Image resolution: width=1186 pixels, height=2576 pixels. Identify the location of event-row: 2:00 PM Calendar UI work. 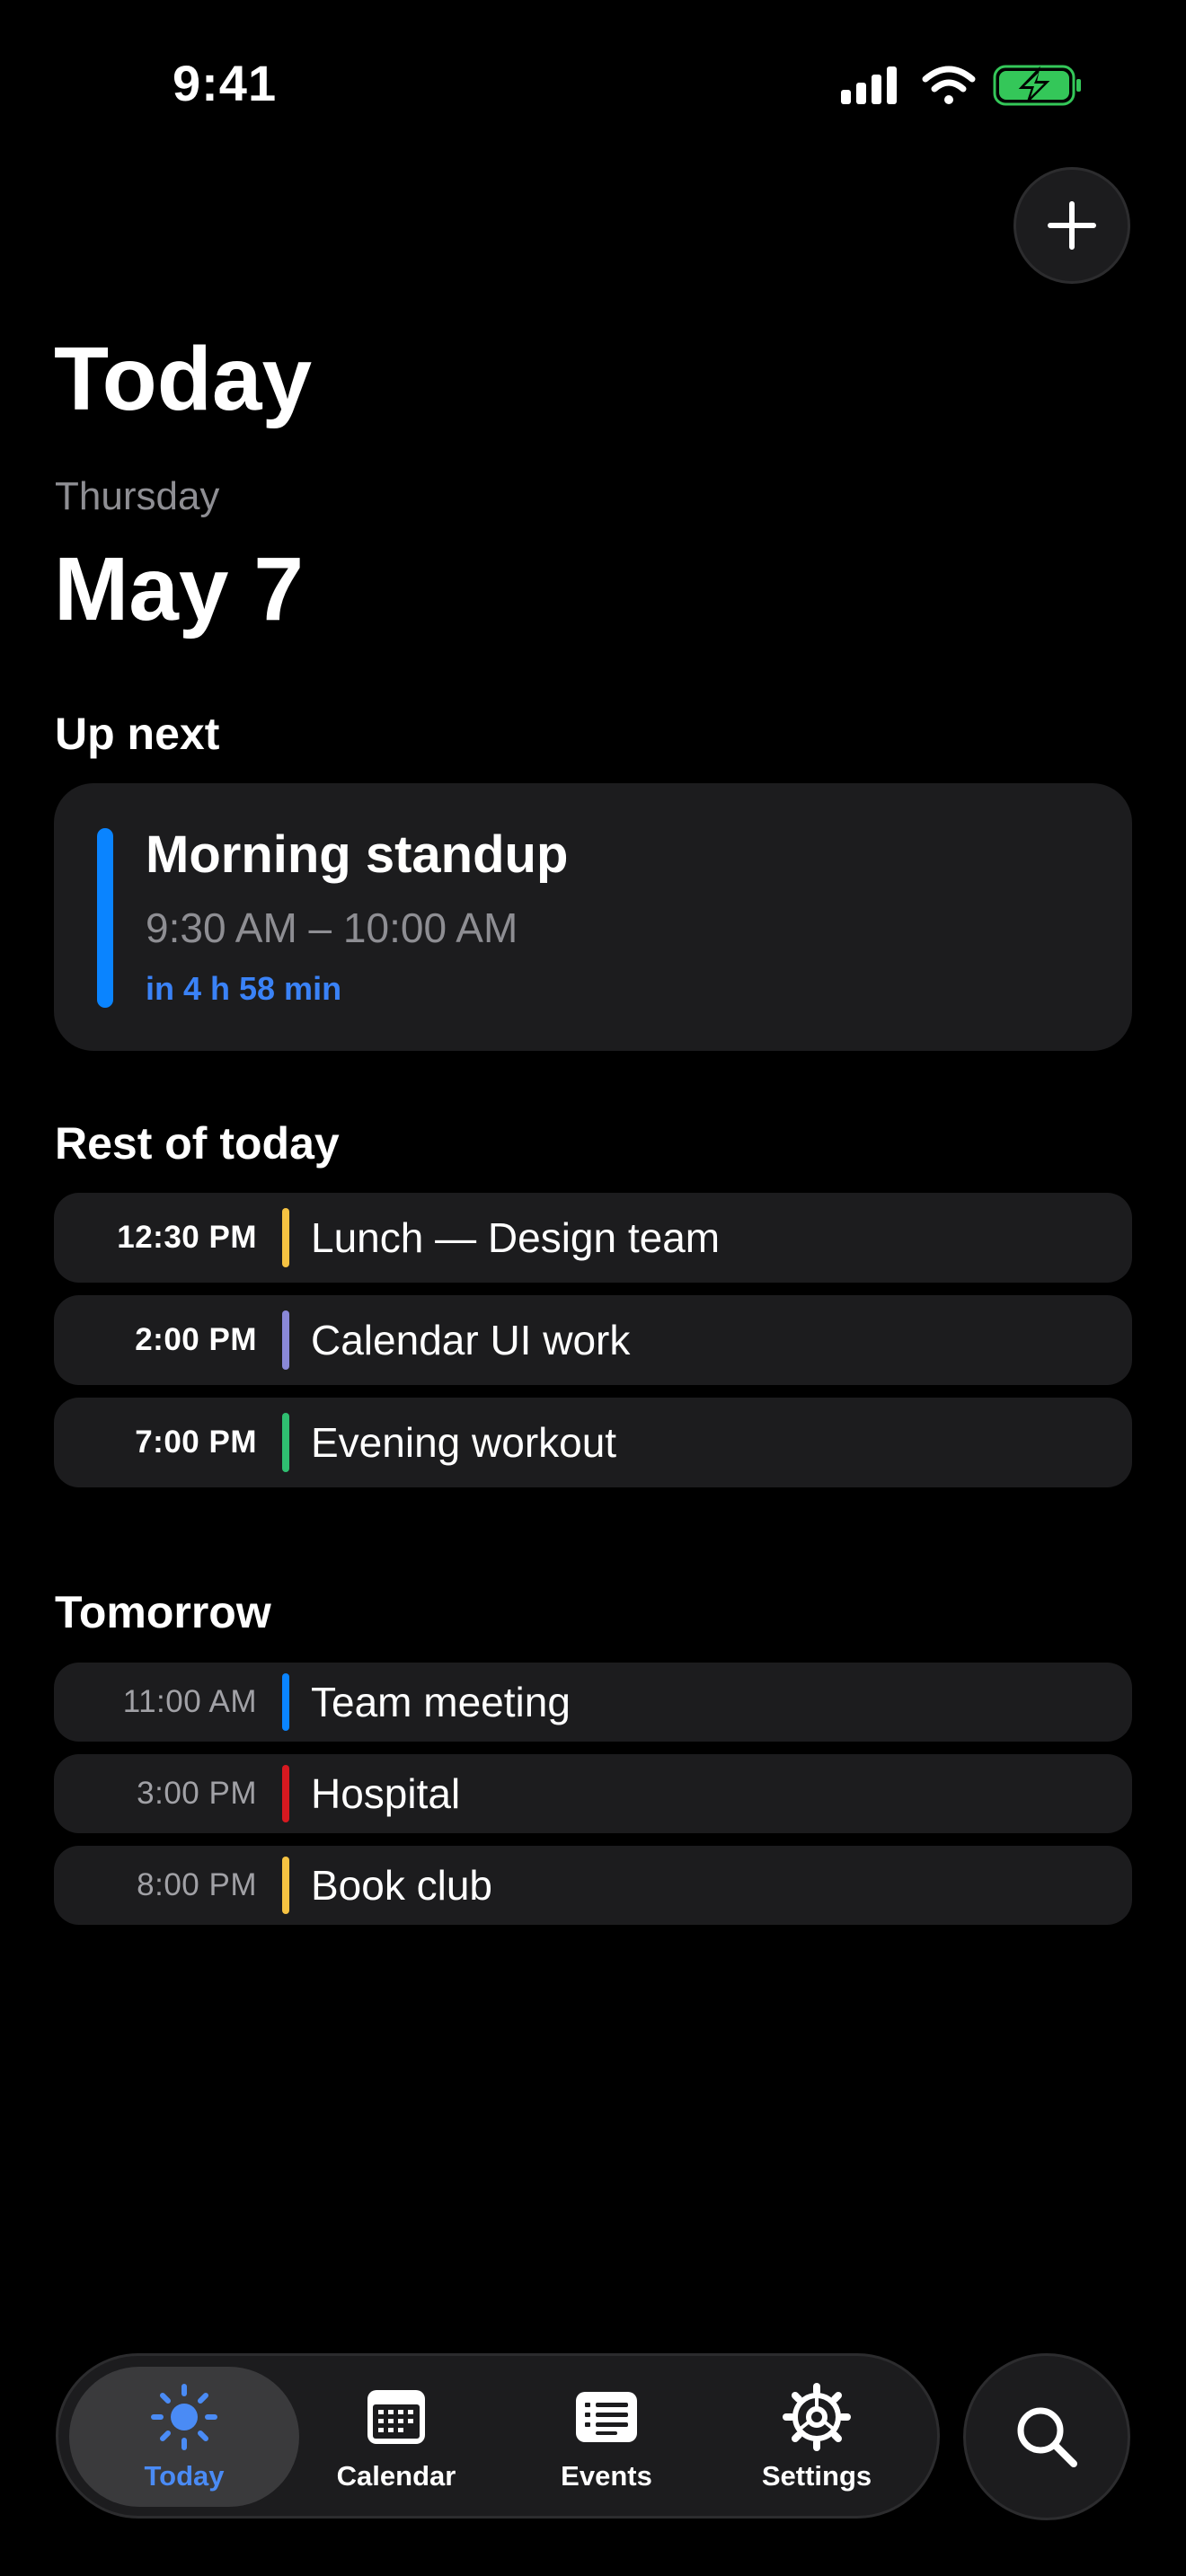
(593, 1340).